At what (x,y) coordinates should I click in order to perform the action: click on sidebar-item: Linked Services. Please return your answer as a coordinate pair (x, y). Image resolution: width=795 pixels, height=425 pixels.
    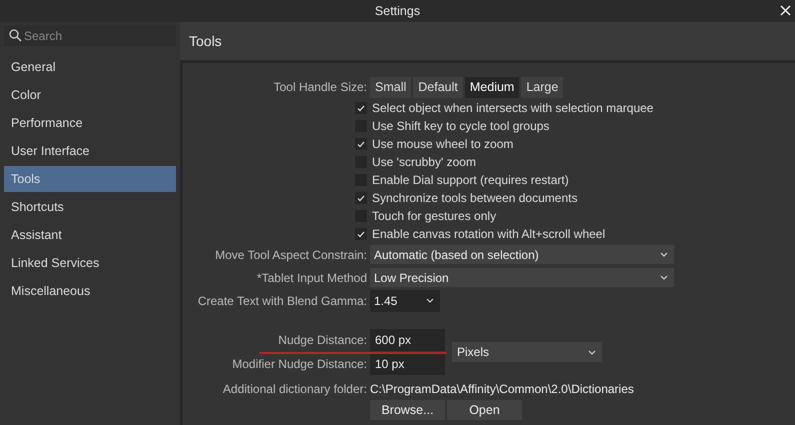
    Looking at the image, I should click on (90, 263).